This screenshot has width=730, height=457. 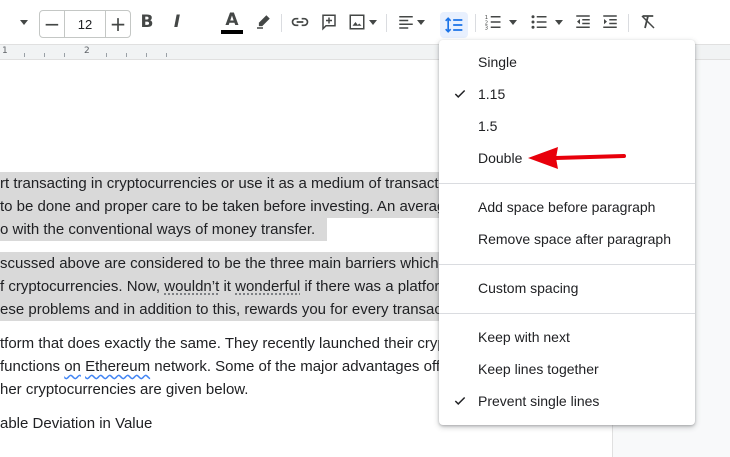 I want to click on decrease-font-size-button: −, so click(x=52, y=24).